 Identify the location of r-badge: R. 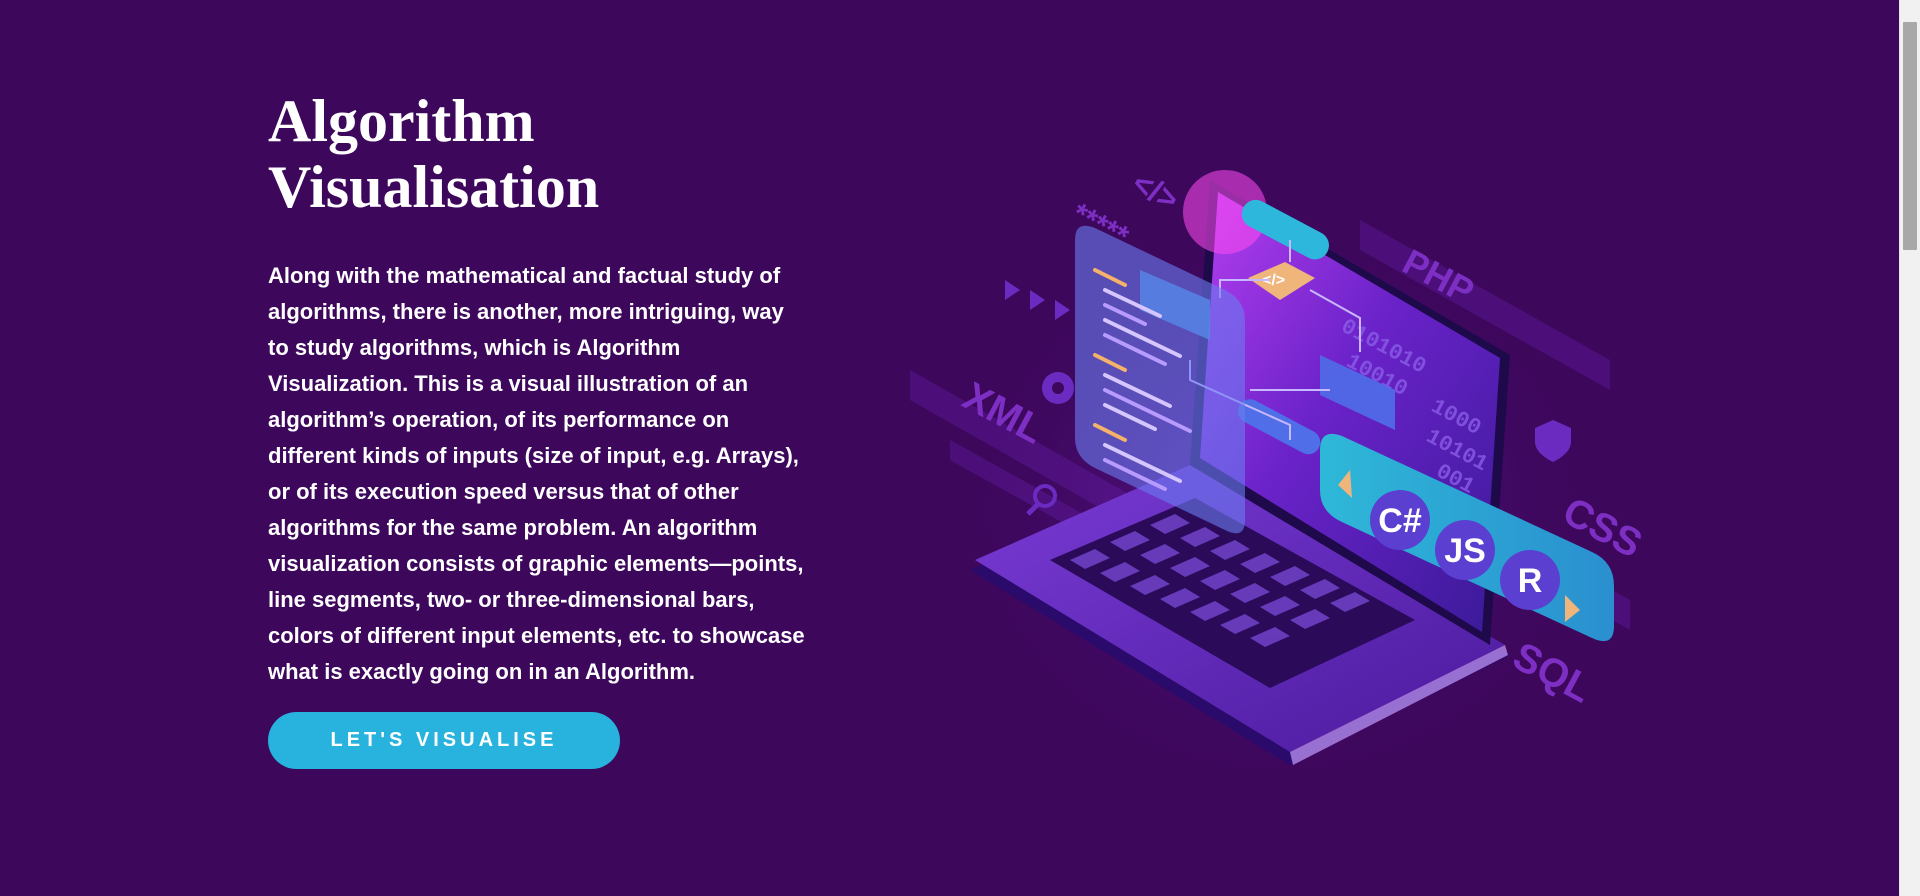
(1530, 581).